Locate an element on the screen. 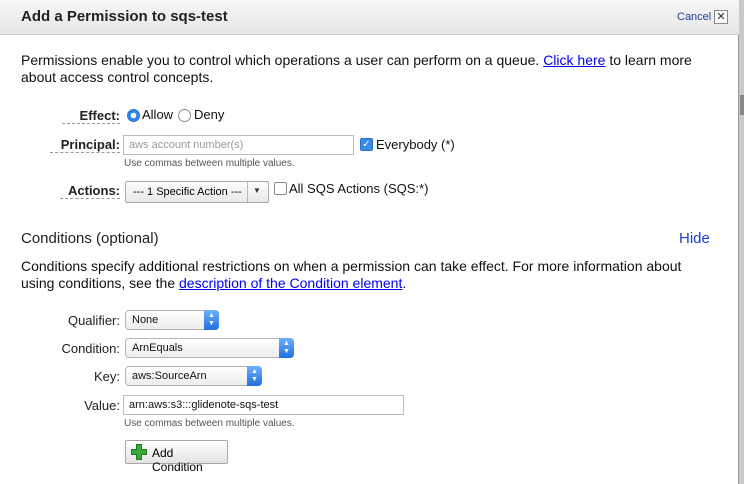 The width and height of the screenshot is (744, 484). value-hint: Use commas between multiple values. is located at coordinates (209, 423).